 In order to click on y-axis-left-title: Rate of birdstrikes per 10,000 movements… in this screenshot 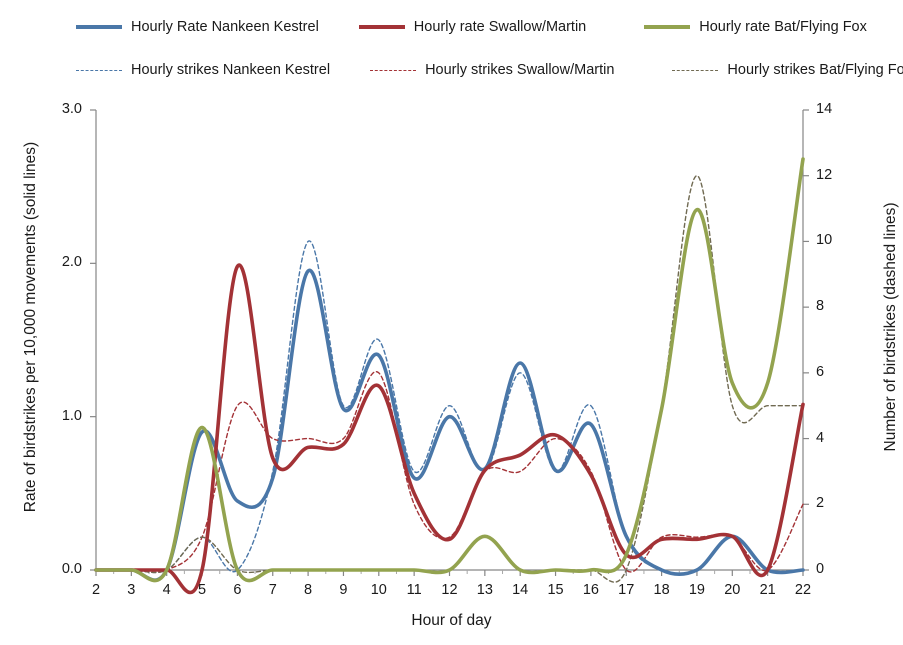, I will do `click(30, 327)`.